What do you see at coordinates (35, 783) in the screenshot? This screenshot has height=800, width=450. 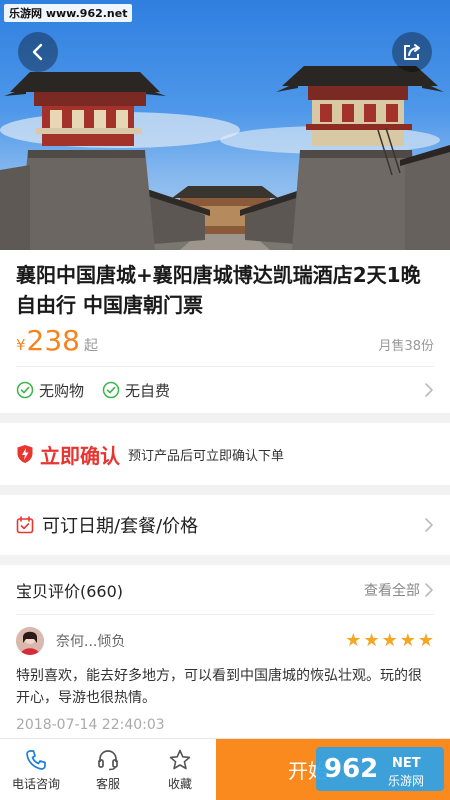 I see `phone-consult-label: 电话咨询` at bounding box center [35, 783].